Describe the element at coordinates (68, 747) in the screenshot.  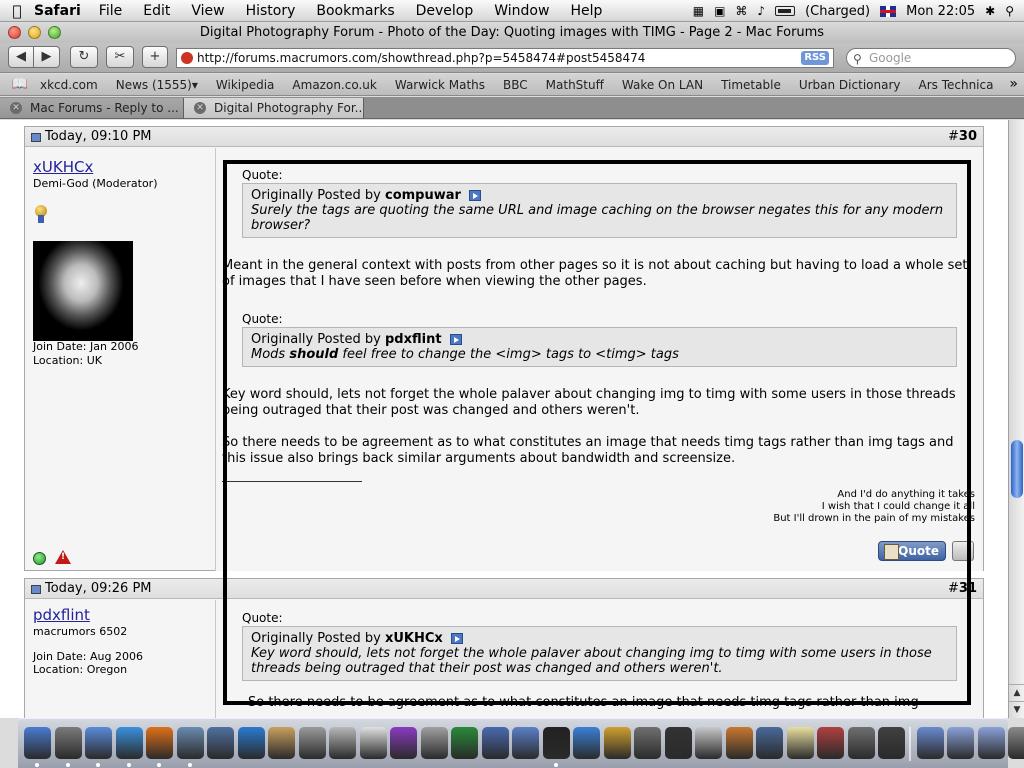
I see `dashboard-icon` at that location.